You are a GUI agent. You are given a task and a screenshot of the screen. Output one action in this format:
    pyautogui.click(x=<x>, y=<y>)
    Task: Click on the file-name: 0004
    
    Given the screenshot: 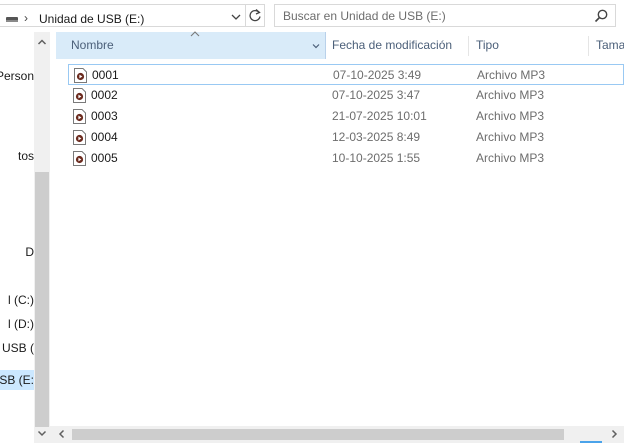 What is the action you would take?
    pyautogui.click(x=104, y=137)
    